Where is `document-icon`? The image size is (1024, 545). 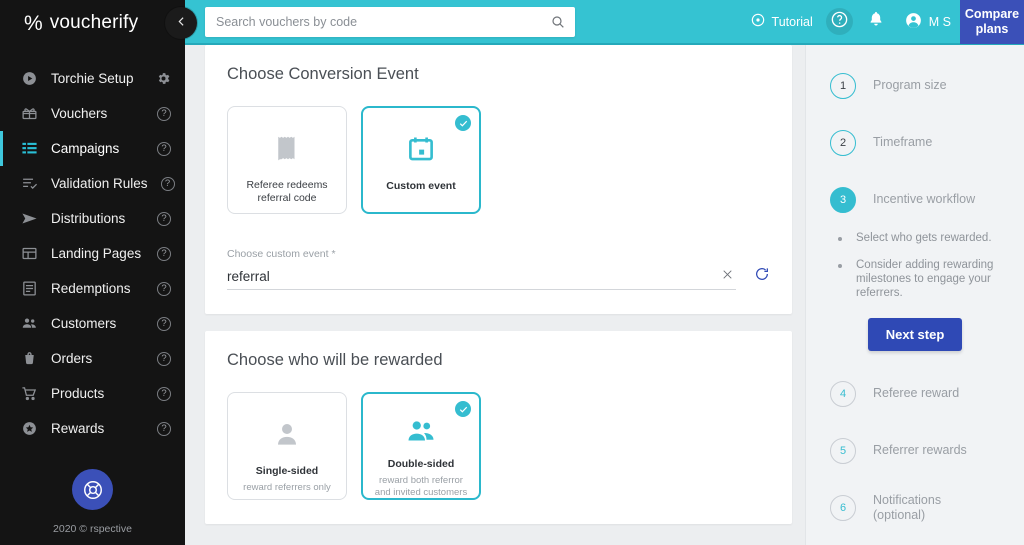 document-icon is located at coordinates (29, 288).